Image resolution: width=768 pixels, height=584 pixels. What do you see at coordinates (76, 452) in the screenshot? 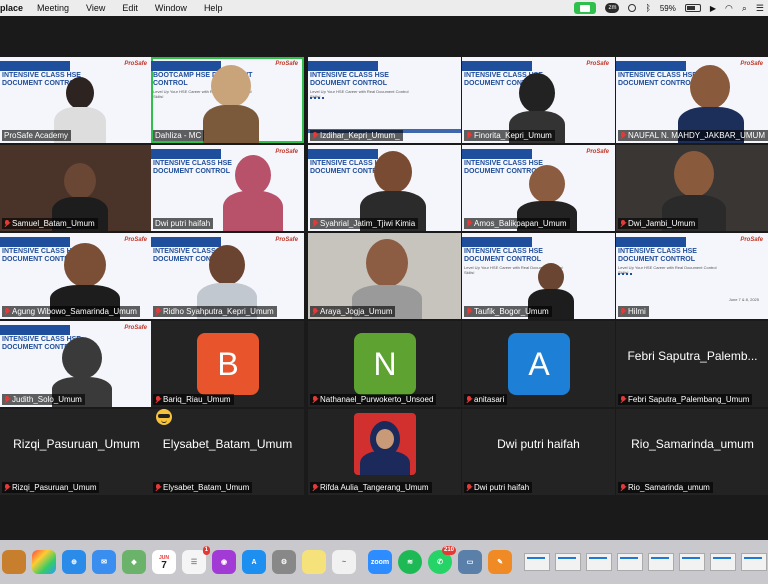
I see `video-tile-no-video: Rizqi_Pasuruan_Umum Rizqi_Pasuruan_Umum` at bounding box center [76, 452].